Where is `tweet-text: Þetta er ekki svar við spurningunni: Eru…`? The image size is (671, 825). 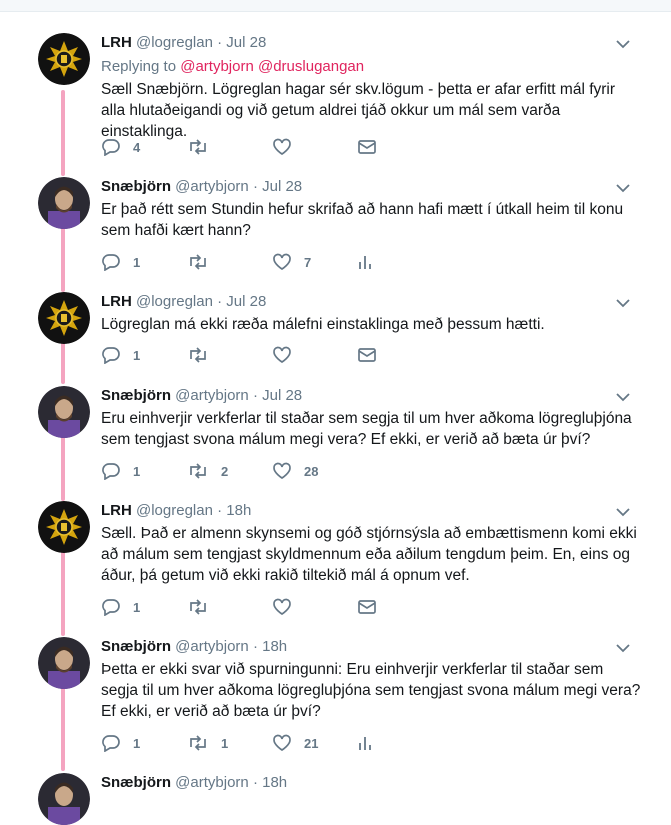 tweet-text: Þetta er ekki svar við spurningunni: Eru… is located at coordinates (371, 690).